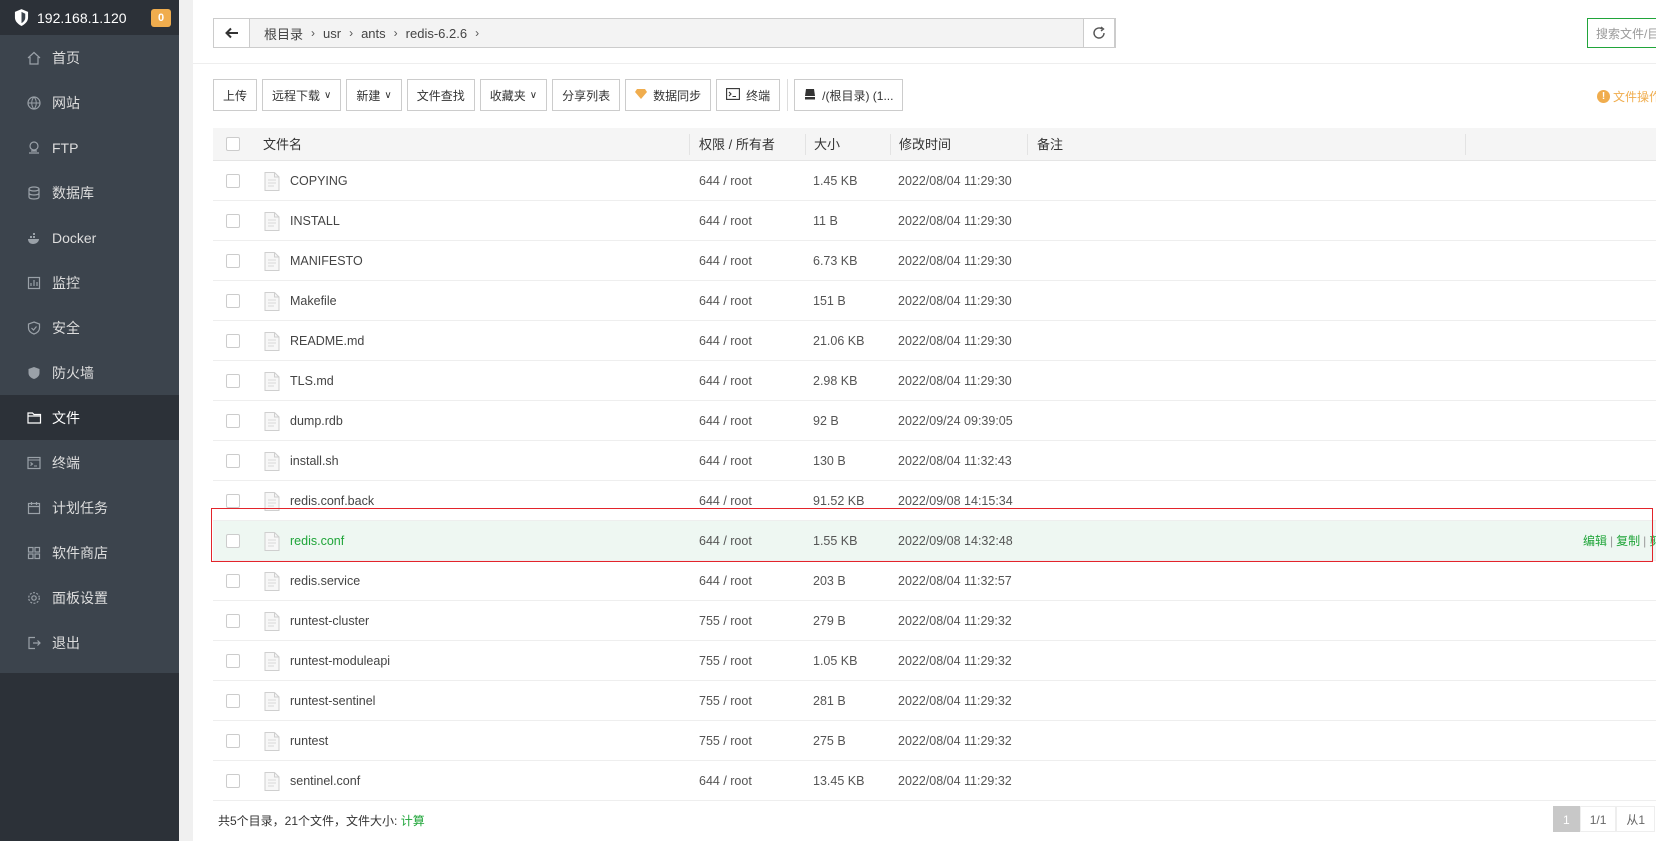 The width and height of the screenshot is (1656, 841). I want to click on file-name: Makefile, so click(313, 301).